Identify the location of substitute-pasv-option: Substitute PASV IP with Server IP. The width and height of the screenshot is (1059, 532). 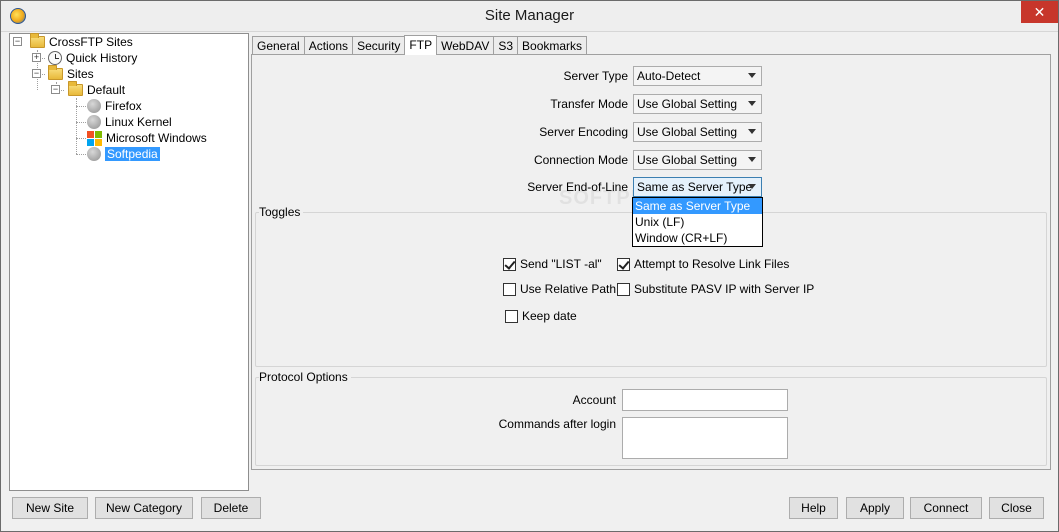
(715, 289).